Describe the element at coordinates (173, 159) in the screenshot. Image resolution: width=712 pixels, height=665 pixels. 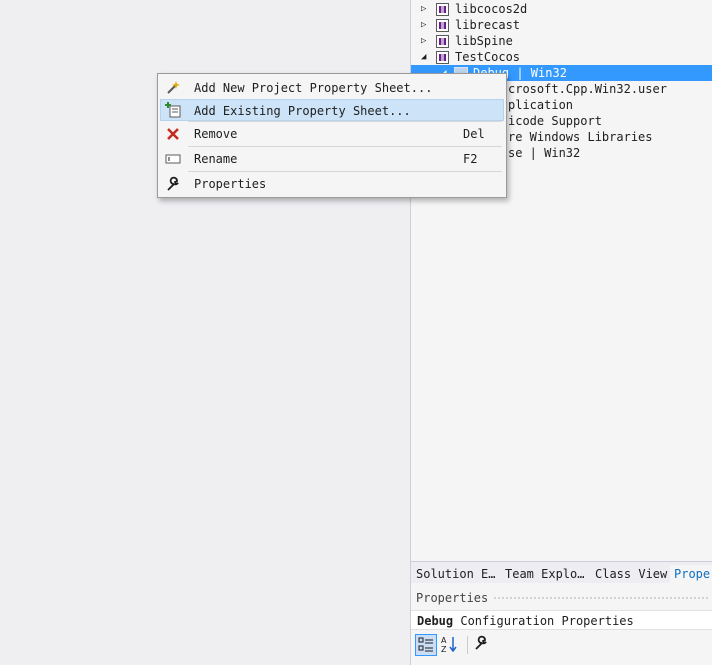
I see `rename-icon` at that location.